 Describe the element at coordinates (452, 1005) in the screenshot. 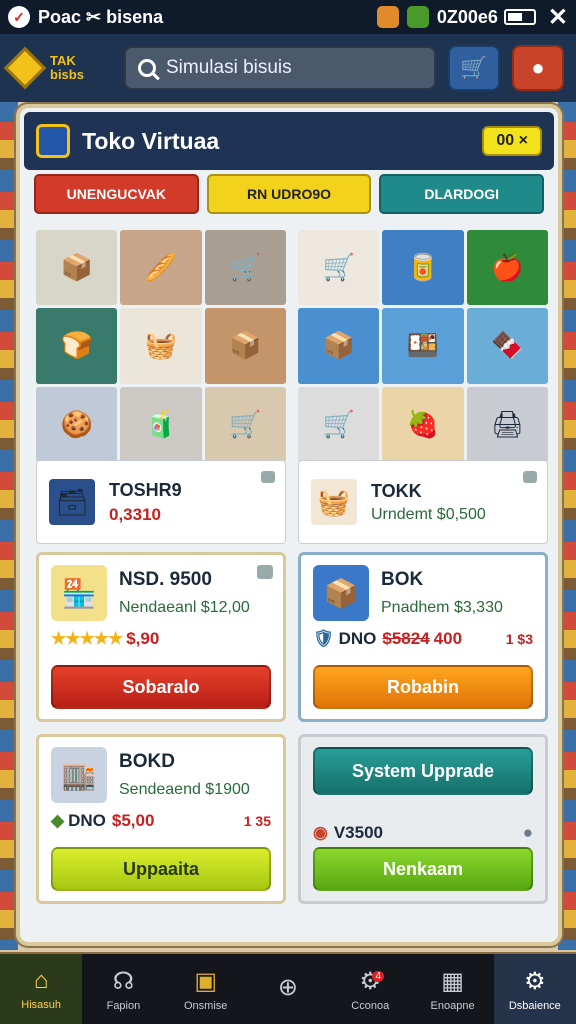

I see `nav-label: Enoapne` at that location.